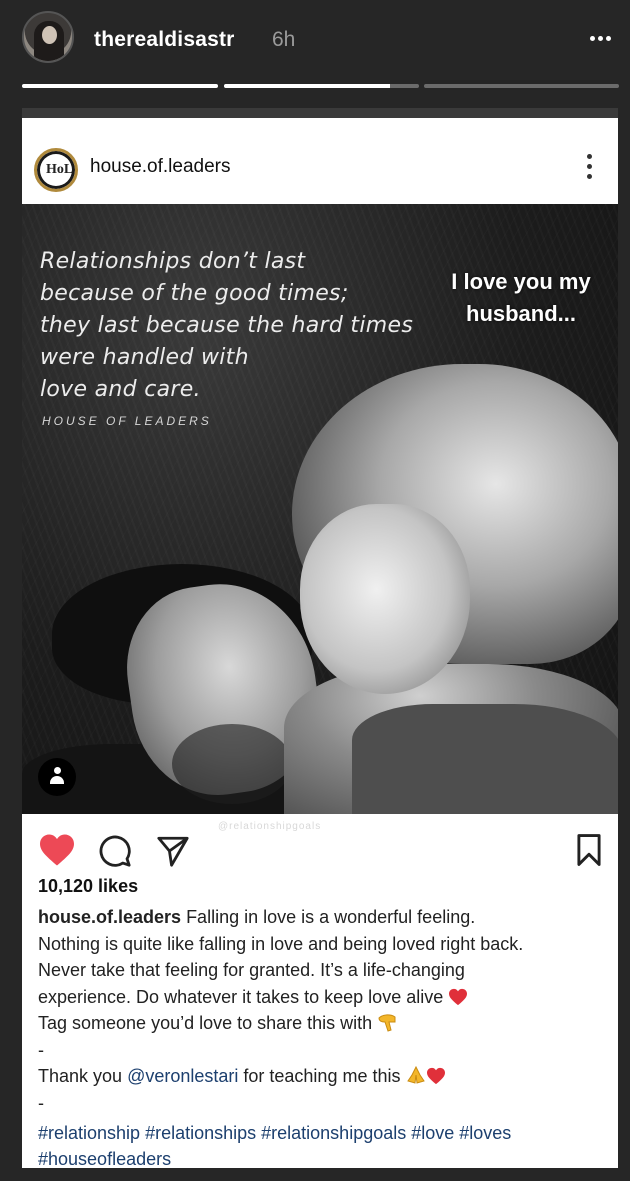 This screenshot has height=1181, width=630. Describe the element at coordinates (83, 1076) in the screenshot. I see `caption-text: Thank you` at that location.